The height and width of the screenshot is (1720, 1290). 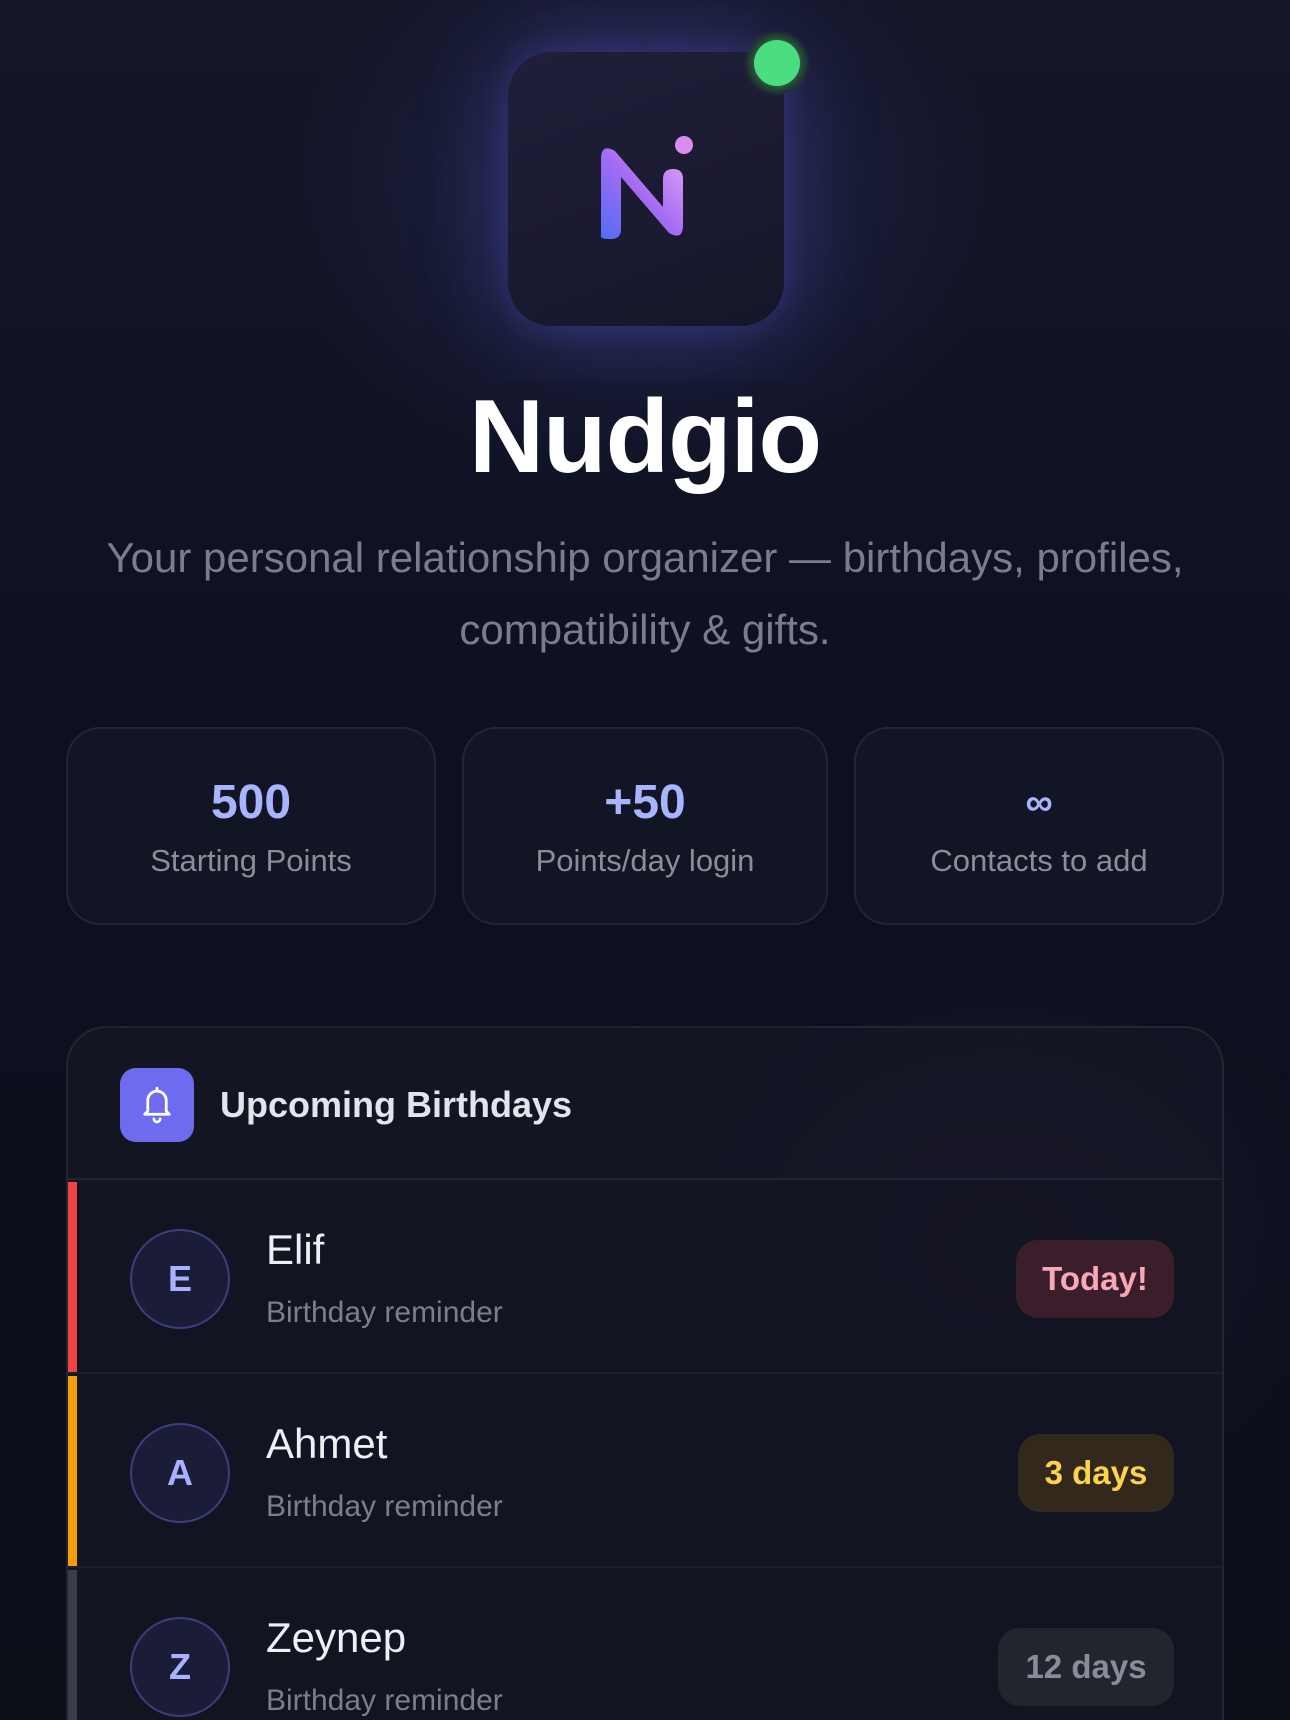 What do you see at coordinates (327, 1443) in the screenshot?
I see `contact-name: Ahmet` at bounding box center [327, 1443].